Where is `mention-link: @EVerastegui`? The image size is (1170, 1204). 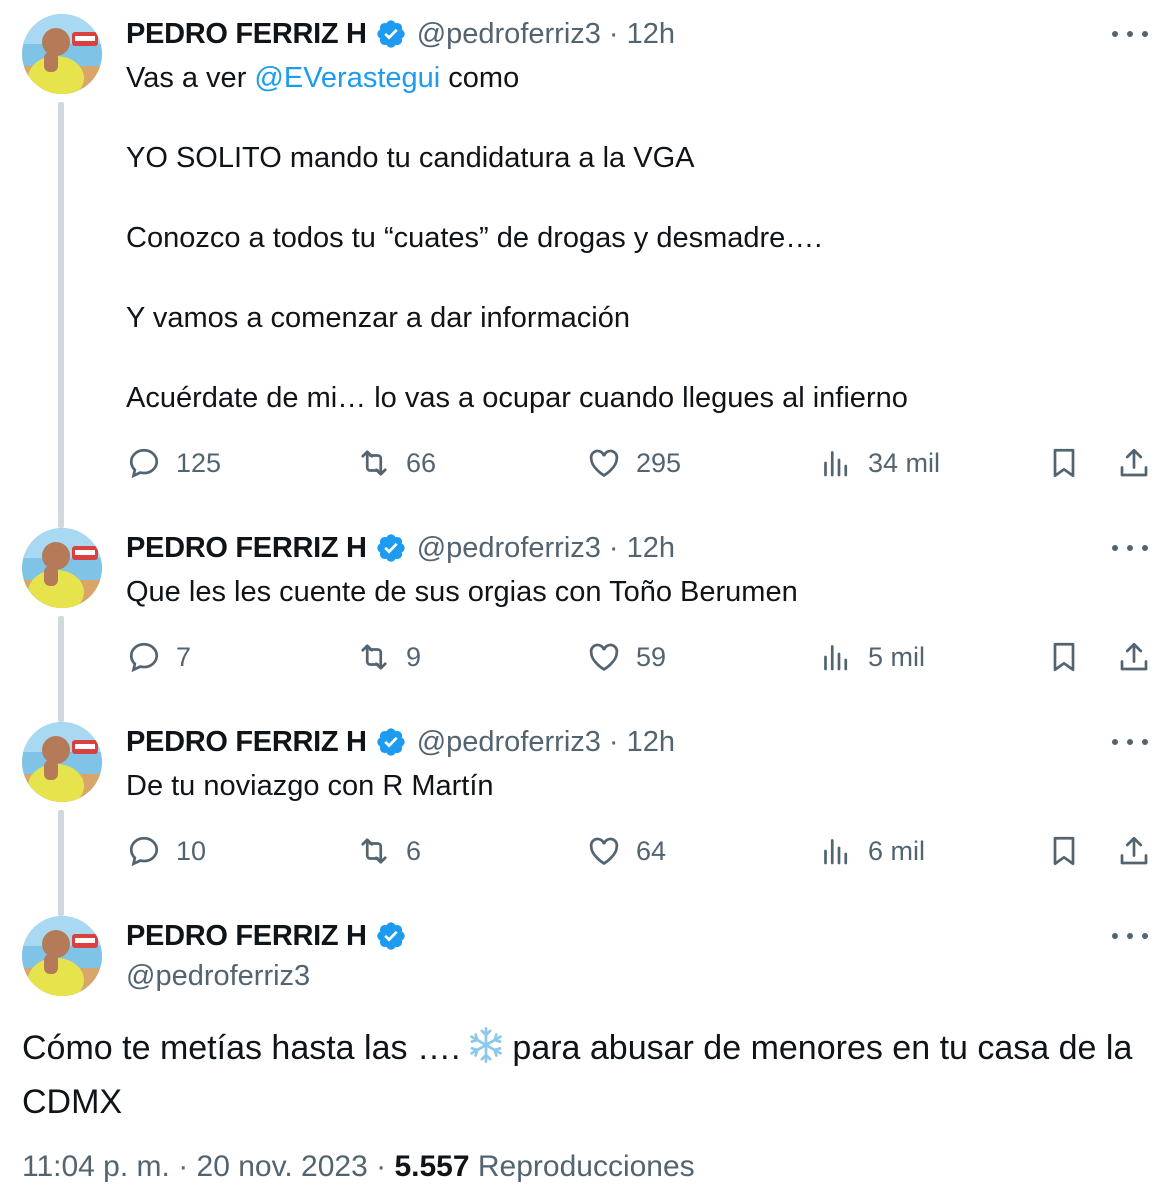
mention-link: @EVerastegui is located at coordinates (347, 78).